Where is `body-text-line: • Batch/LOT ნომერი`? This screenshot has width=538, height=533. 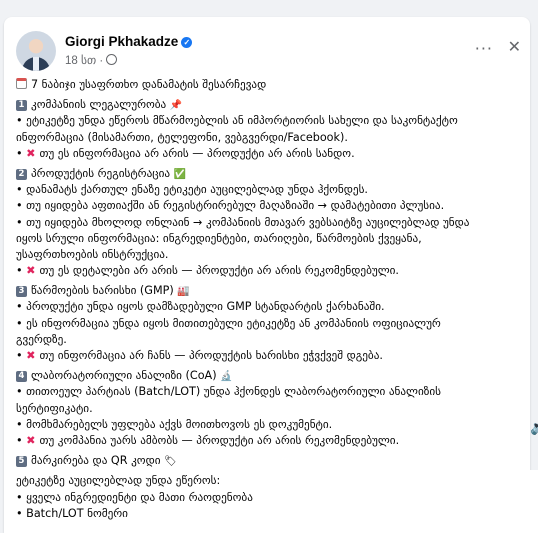 body-text-line: • Batch/LOT ნომერი is located at coordinates (72, 513).